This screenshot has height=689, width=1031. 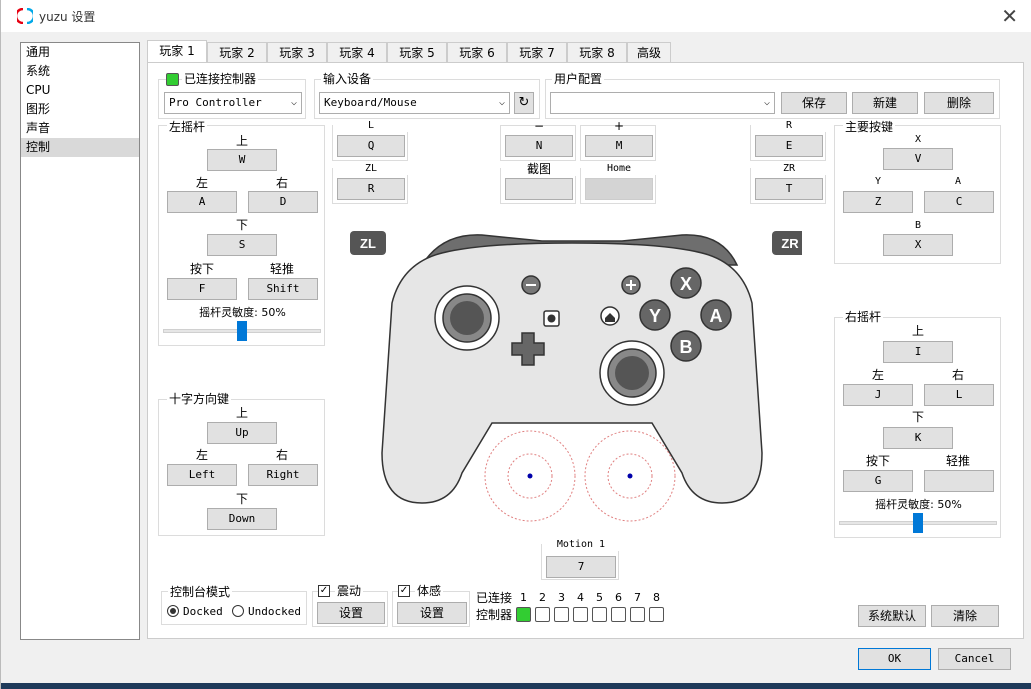 What do you see at coordinates (918, 523) in the screenshot?
I see `rs-sensitivity-thumb` at bounding box center [918, 523].